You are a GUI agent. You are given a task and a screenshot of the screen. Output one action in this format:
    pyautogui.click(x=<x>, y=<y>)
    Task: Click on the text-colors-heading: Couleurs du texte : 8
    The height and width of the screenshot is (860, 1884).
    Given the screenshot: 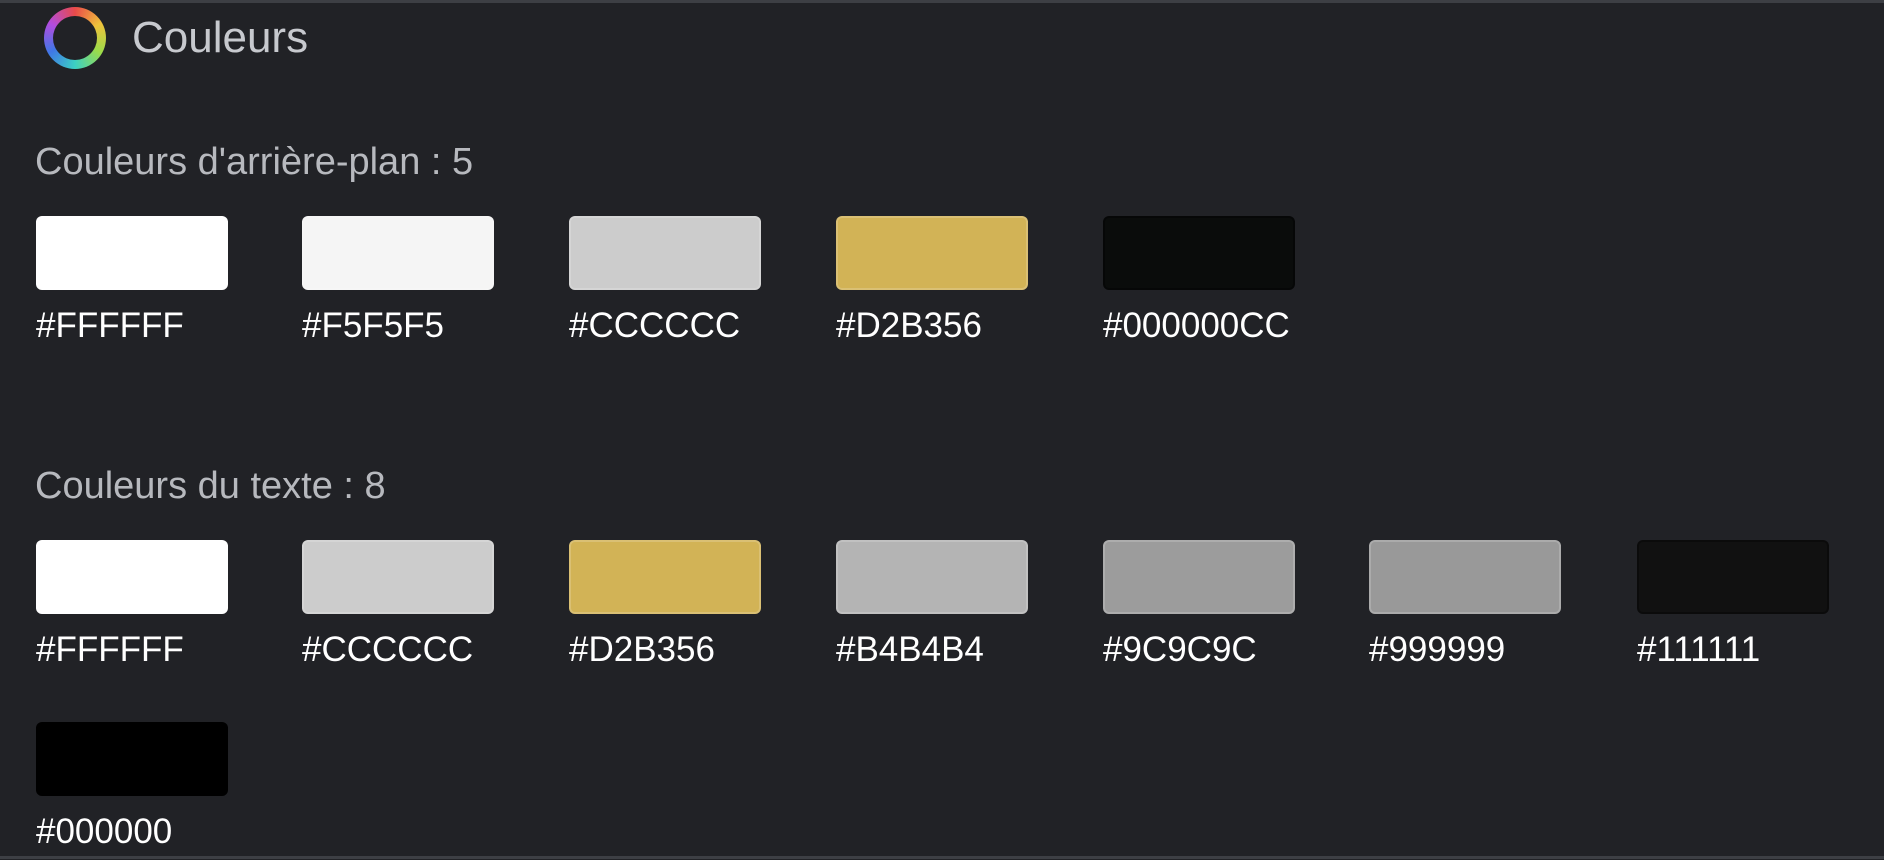 What is the action you would take?
    pyautogui.click(x=210, y=486)
    